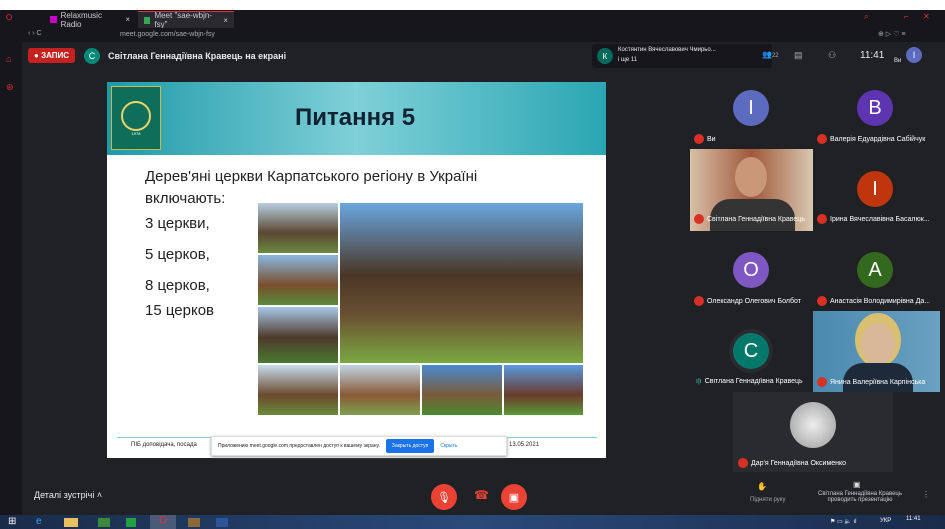  Describe the element at coordinates (197, 56) in the screenshot. I see `presenter-text: Світлана Геннадіївна Кравець на екрані` at that location.